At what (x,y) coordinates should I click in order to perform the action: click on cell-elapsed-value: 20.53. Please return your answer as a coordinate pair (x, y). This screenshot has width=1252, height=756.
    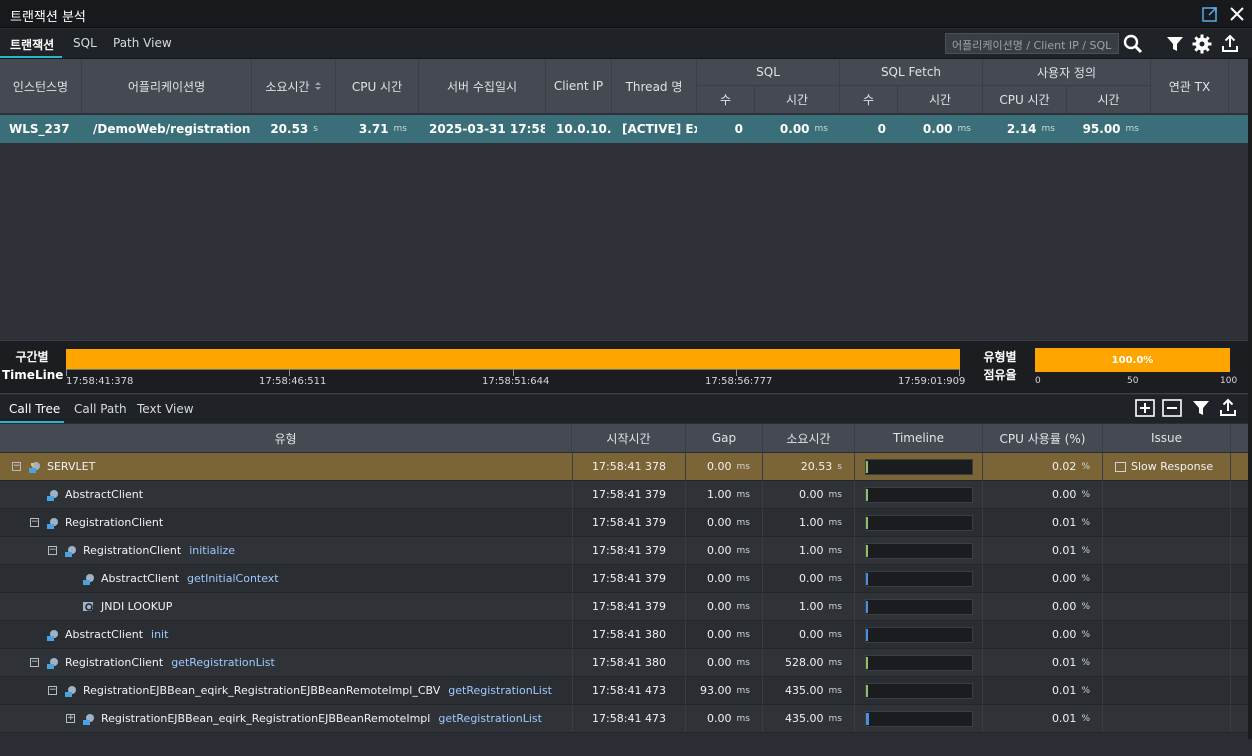
    Looking at the image, I should click on (289, 129).